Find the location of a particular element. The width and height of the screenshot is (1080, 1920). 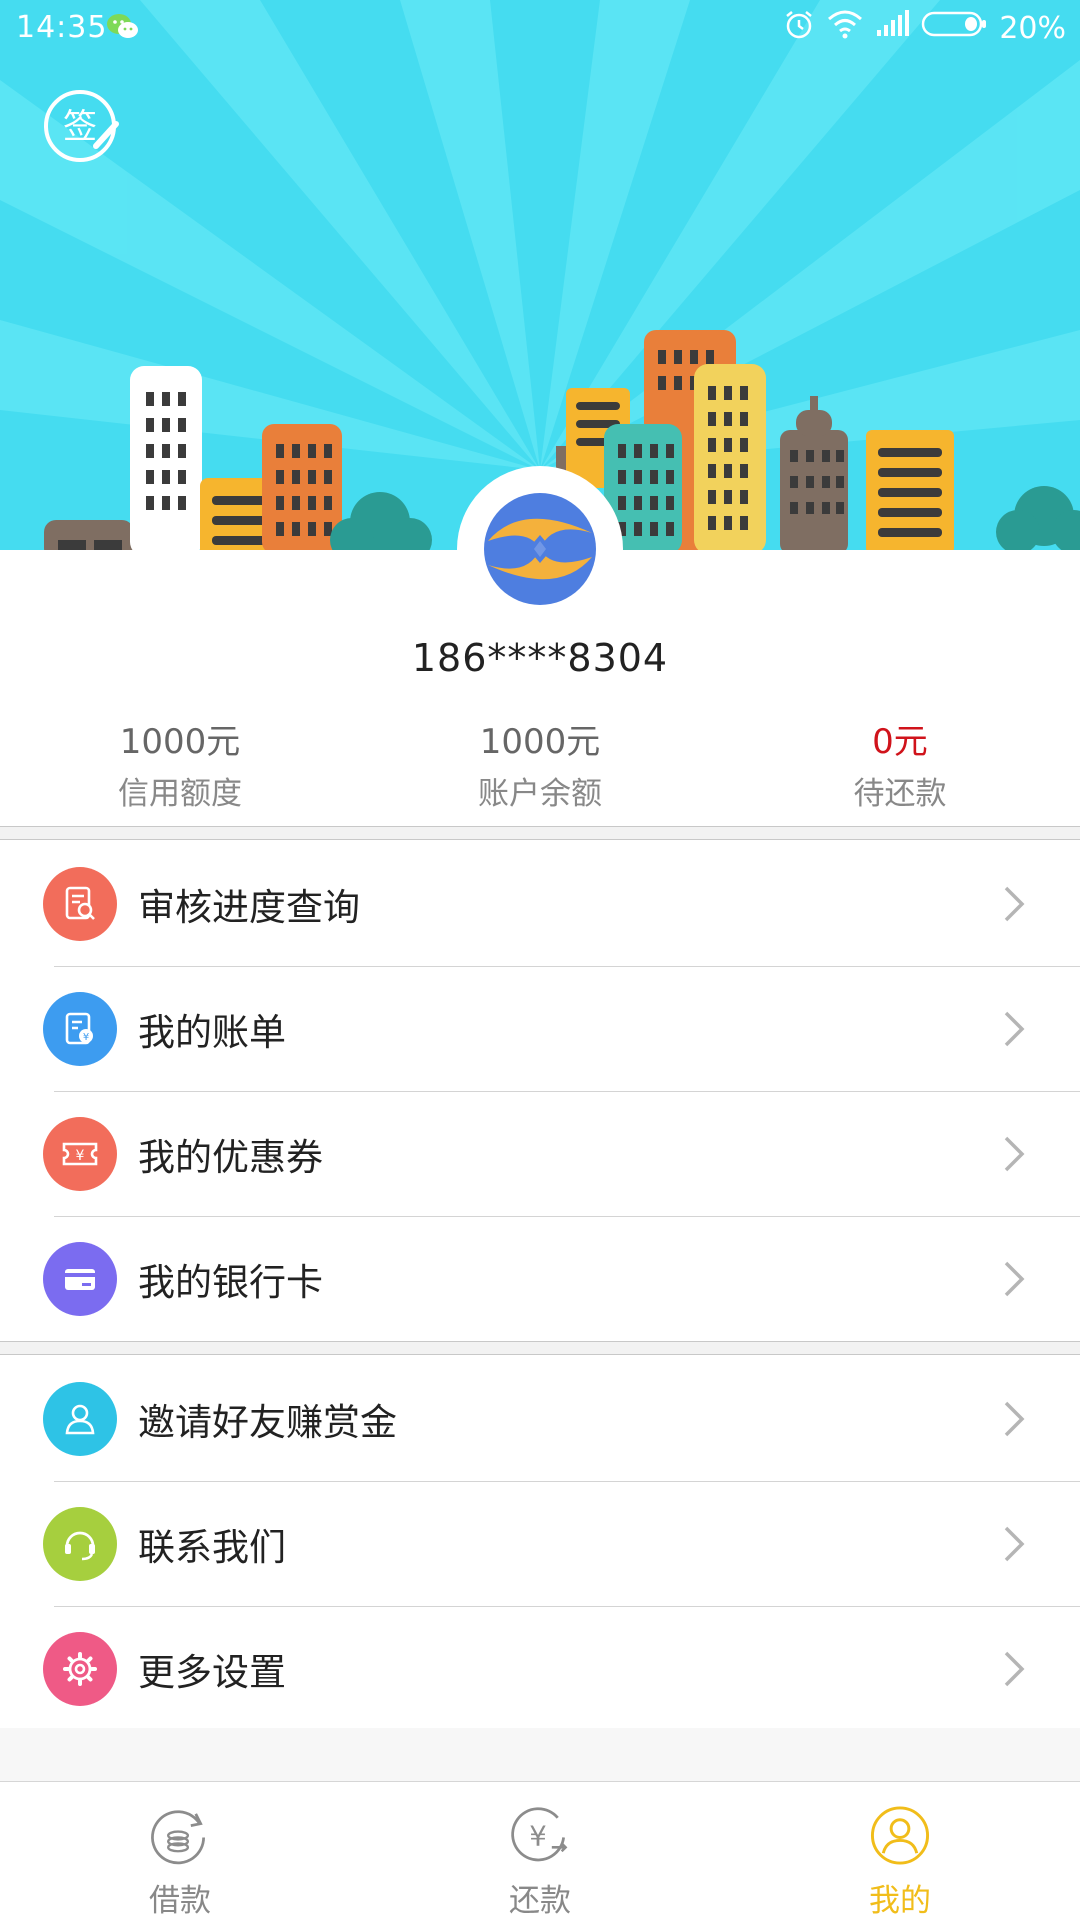

profile-icon is located at coordinates (900, 1835).